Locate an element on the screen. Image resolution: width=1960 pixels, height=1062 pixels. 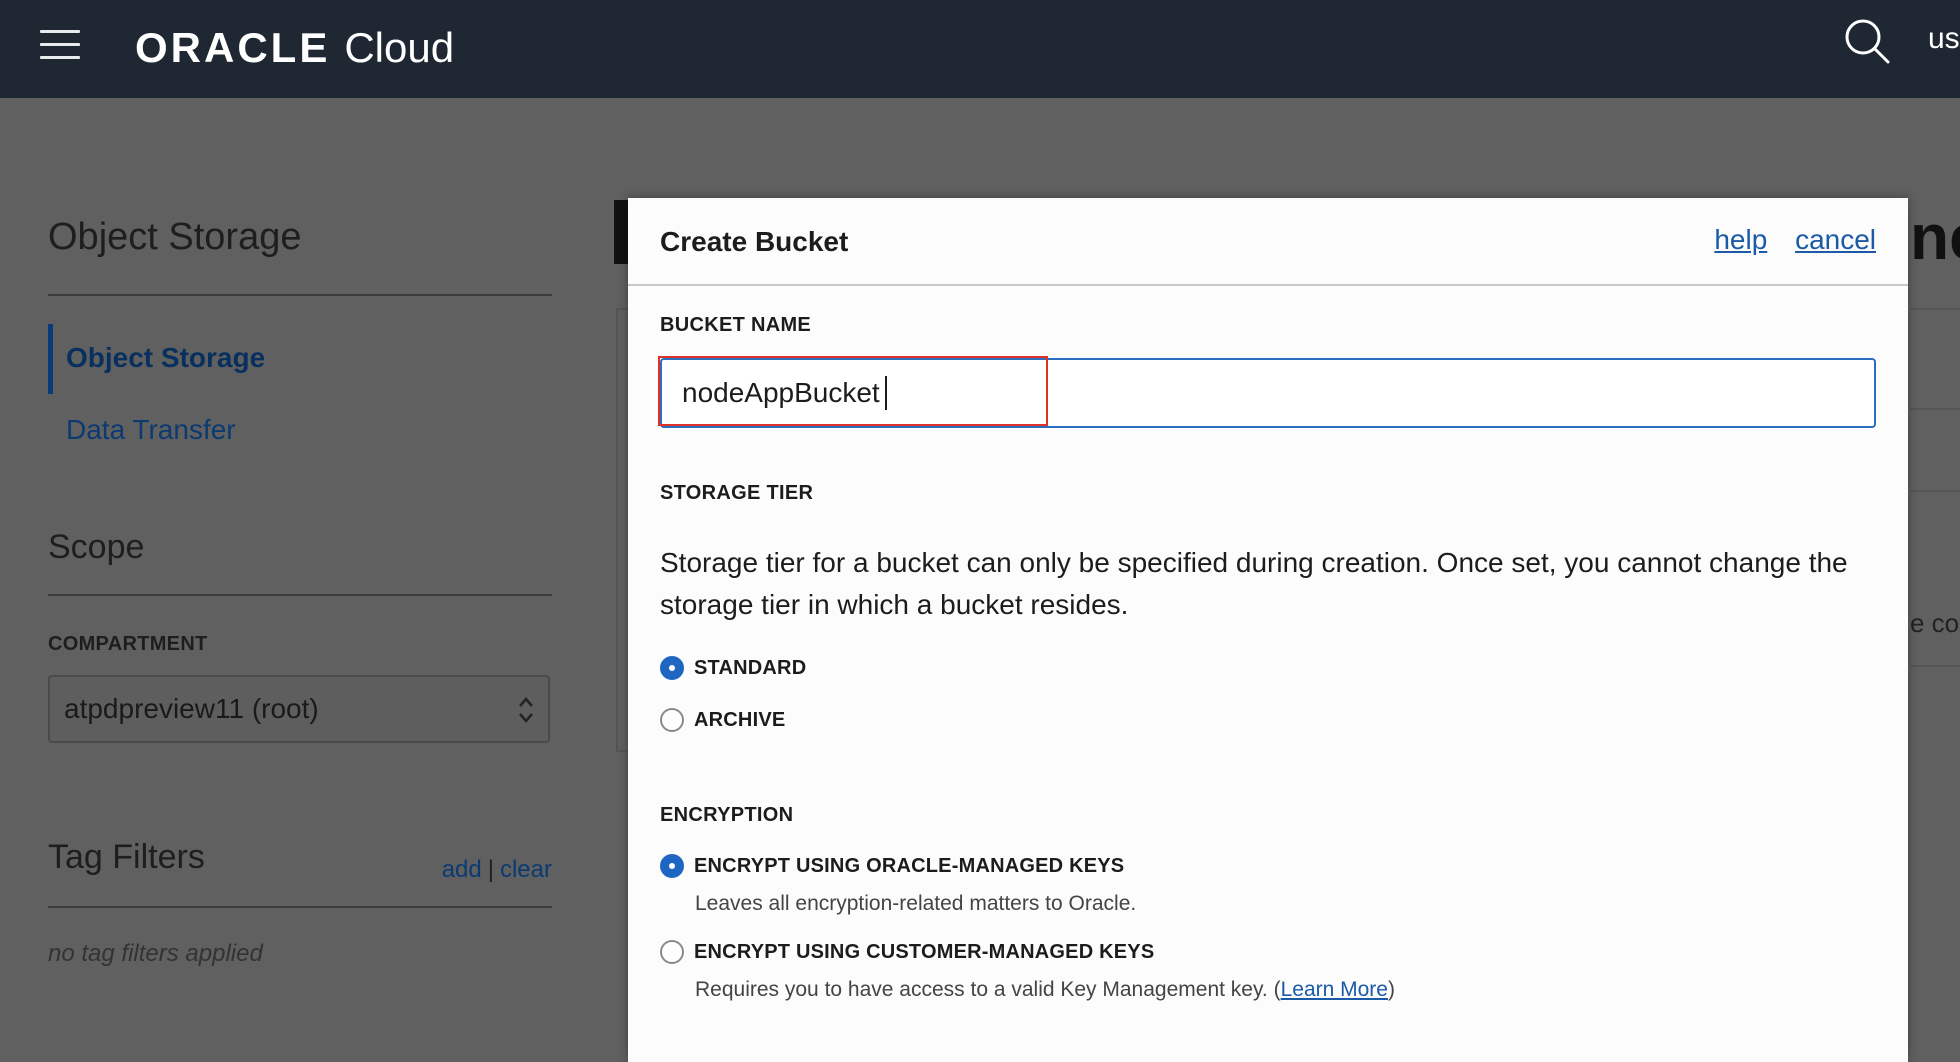
top-bar: ORACLE Cloud us is located at coordinates (980, 49).